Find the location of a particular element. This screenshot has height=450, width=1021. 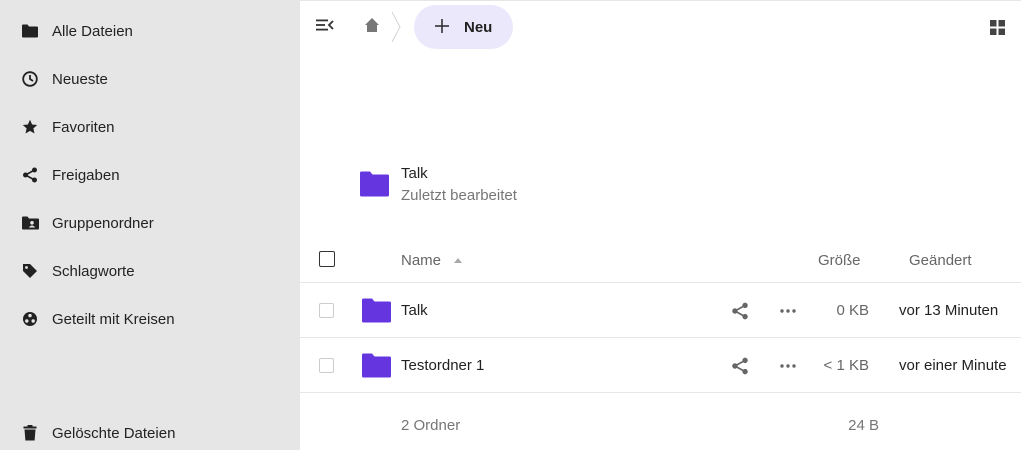

breadcrumb-home is located at coordinates (372, 27).